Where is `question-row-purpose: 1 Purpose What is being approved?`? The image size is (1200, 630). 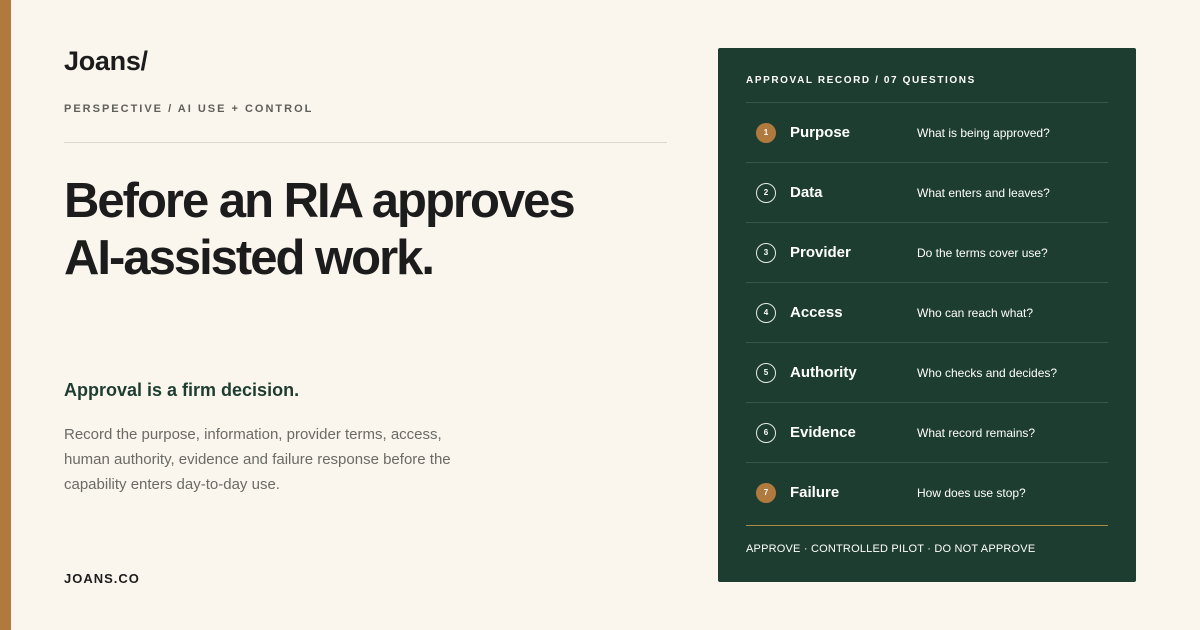 question-row-purpose: 1 Purpose What is being approved? is located at coordinates (927, 132).